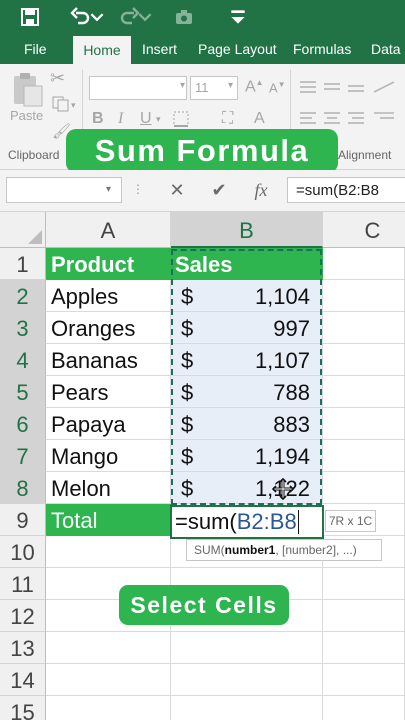 The image size is (405, 720). Describe the element at coordinates (23, 520) in the screenshot. I see `row-header: 9` at that location.